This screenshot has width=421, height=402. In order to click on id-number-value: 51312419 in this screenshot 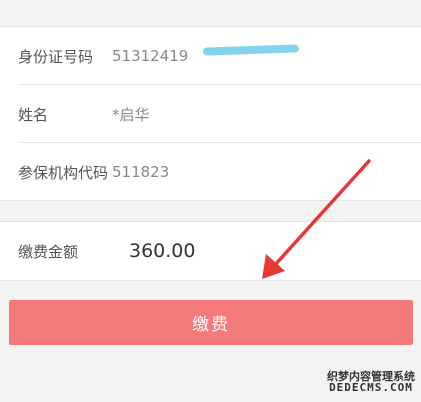, I will do `click(150, 56)`.